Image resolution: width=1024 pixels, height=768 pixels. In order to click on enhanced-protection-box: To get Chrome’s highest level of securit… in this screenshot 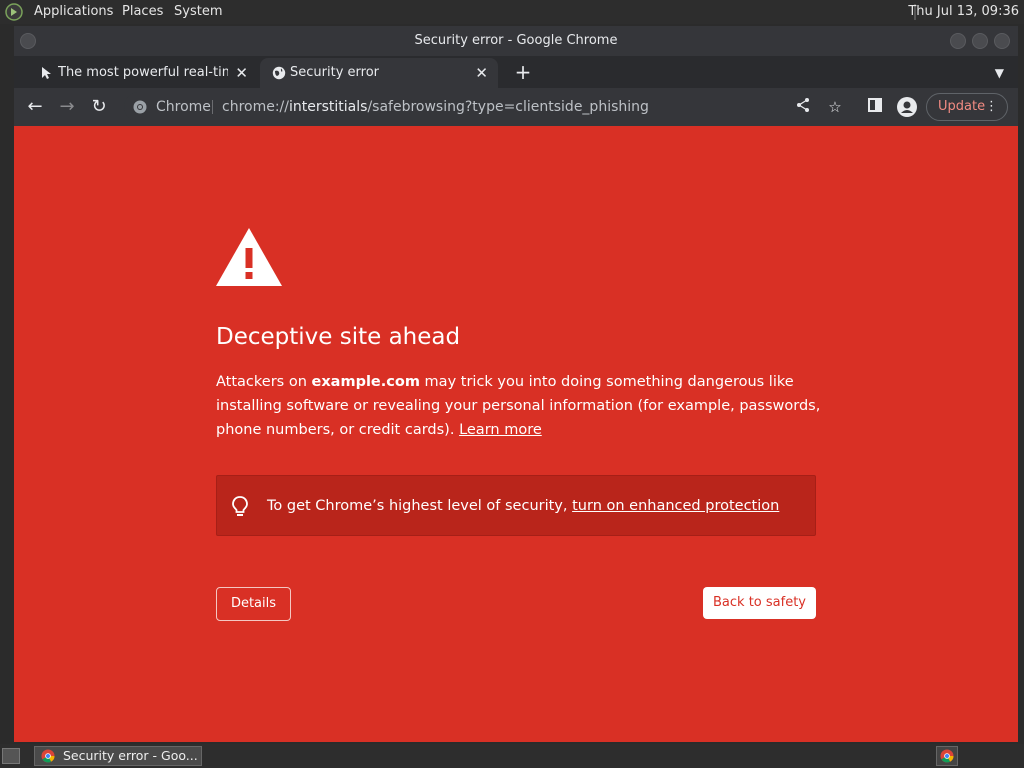, I will do `click(516, 505)`.